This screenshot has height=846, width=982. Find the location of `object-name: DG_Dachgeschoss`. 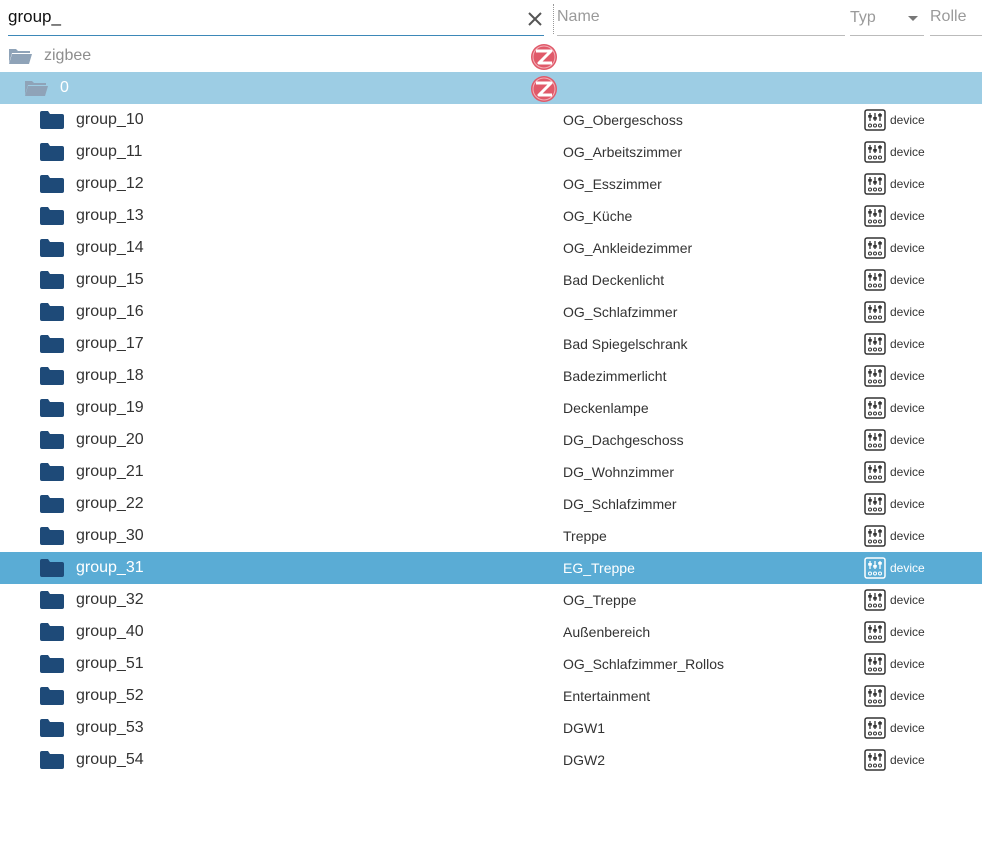

object-name: DG_Dachgeschoss is located at coordinates (623, 440).